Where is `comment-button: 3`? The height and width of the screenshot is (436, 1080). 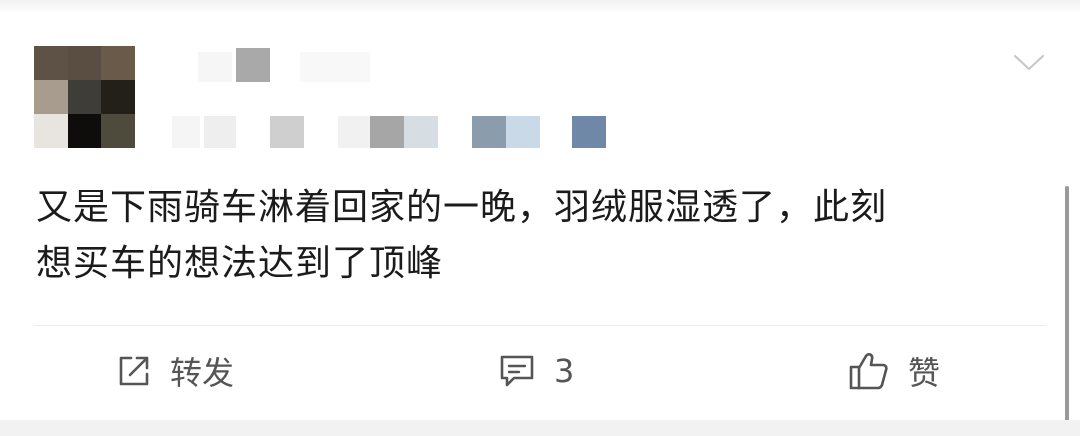 comment-button: 3 is located at coordinates (536, 371).